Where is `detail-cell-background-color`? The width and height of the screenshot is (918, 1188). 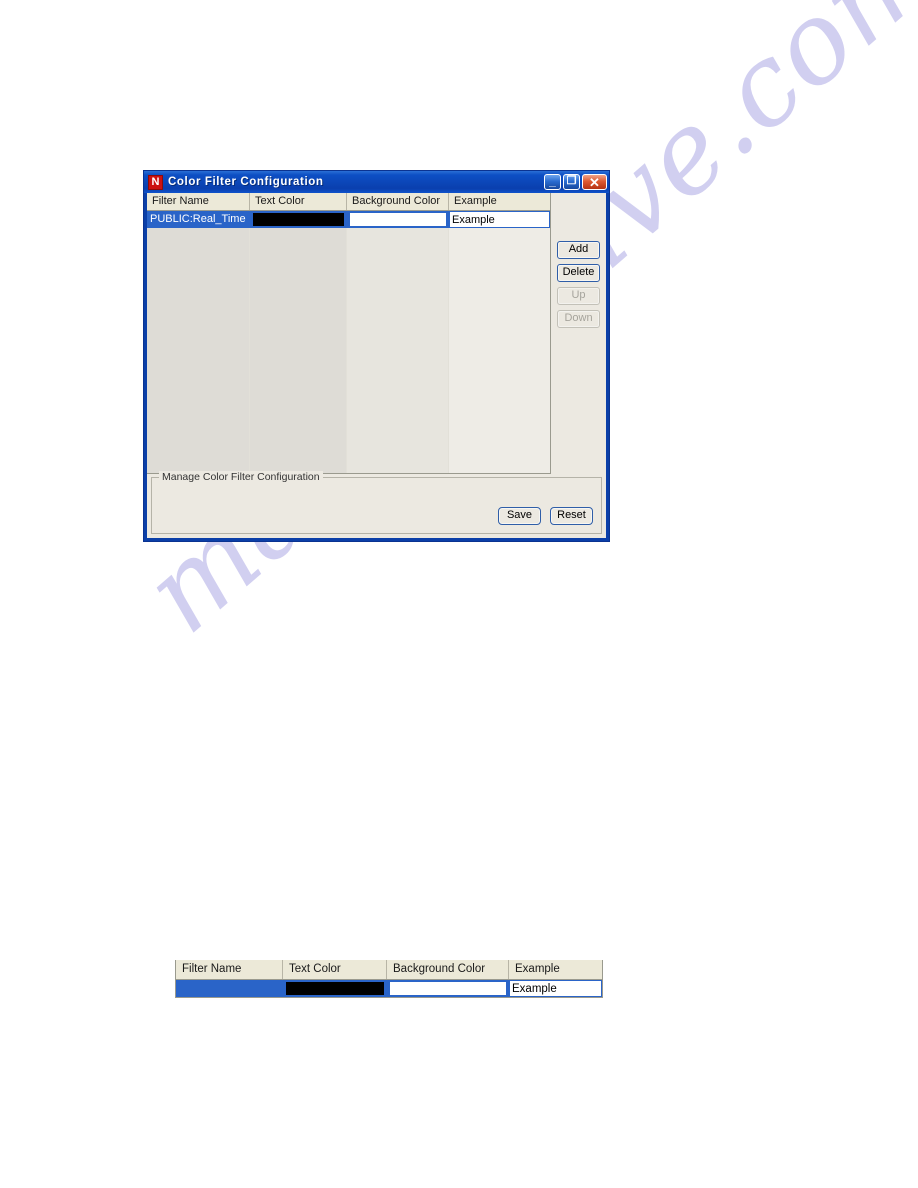 detail-cell-background-color is located at coordinates (448, 988).